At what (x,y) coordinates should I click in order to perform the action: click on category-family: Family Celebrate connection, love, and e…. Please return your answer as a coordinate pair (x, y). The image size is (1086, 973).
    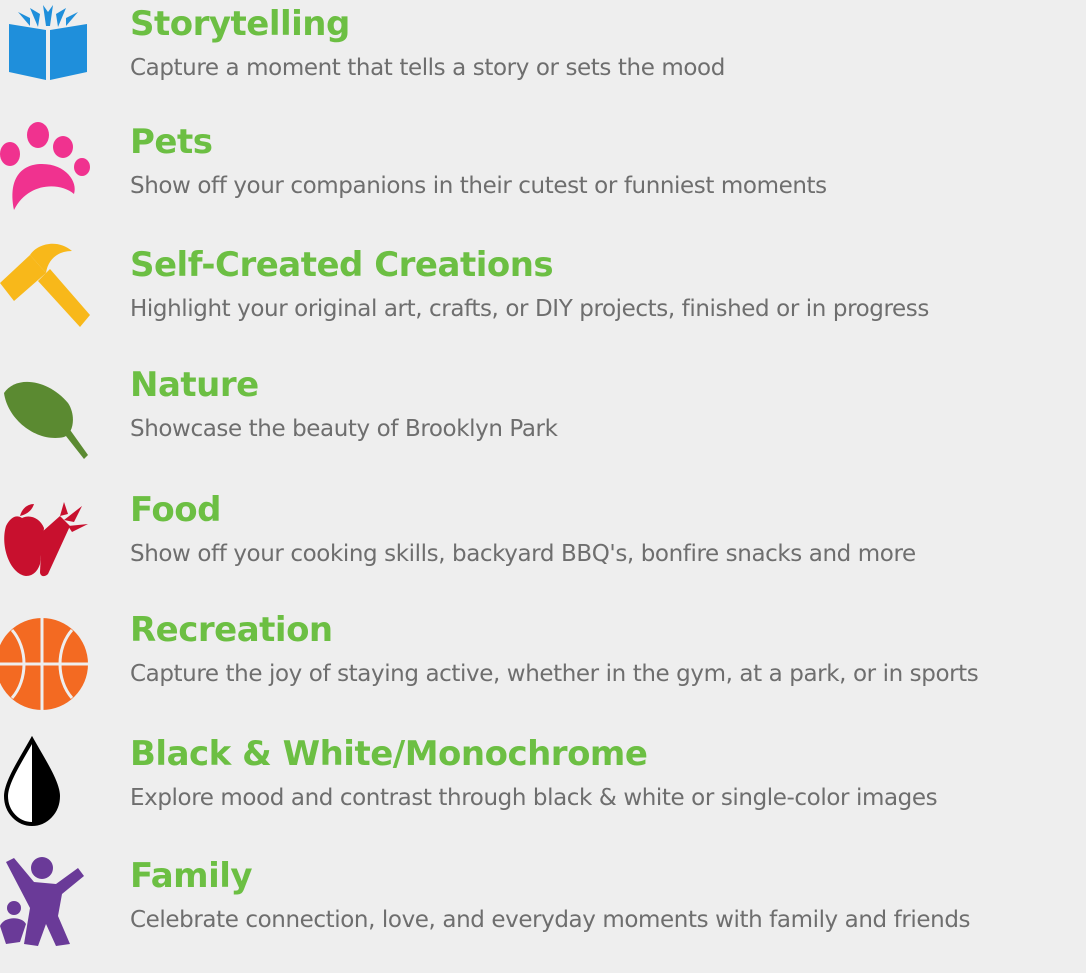
    Looking at the image, I should click on (543, 907).